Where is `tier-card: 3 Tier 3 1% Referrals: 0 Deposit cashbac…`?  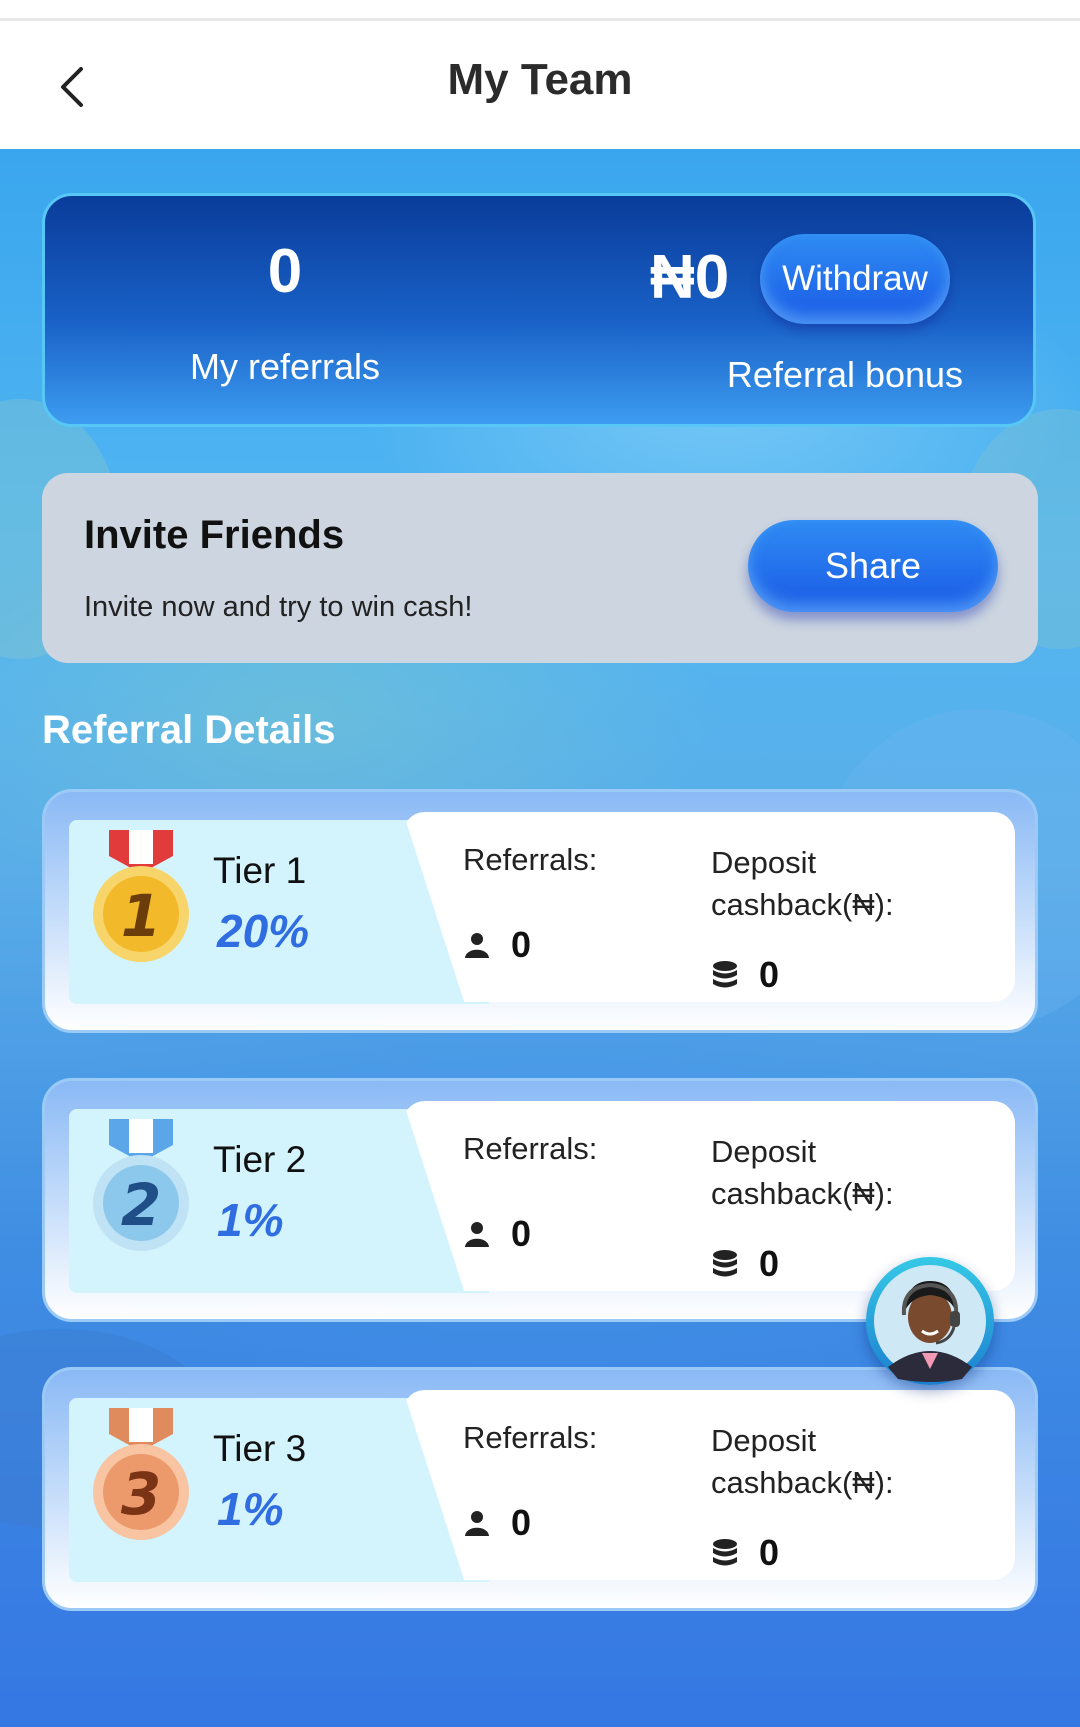 tier-card: 3 Tier 3 1% Referrals: 0 Deposit cashbac… is located at coordinates (540, 1489).